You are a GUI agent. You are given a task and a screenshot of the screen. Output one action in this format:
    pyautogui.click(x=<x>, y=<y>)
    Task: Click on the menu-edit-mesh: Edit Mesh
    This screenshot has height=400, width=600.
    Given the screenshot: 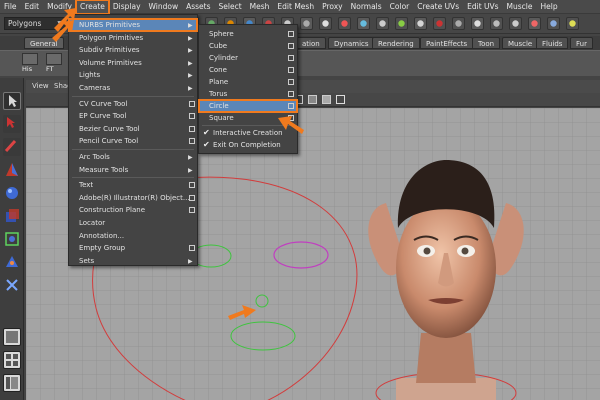 What is the action you would take?
    pyautogui.click(x=295, y=7)
    